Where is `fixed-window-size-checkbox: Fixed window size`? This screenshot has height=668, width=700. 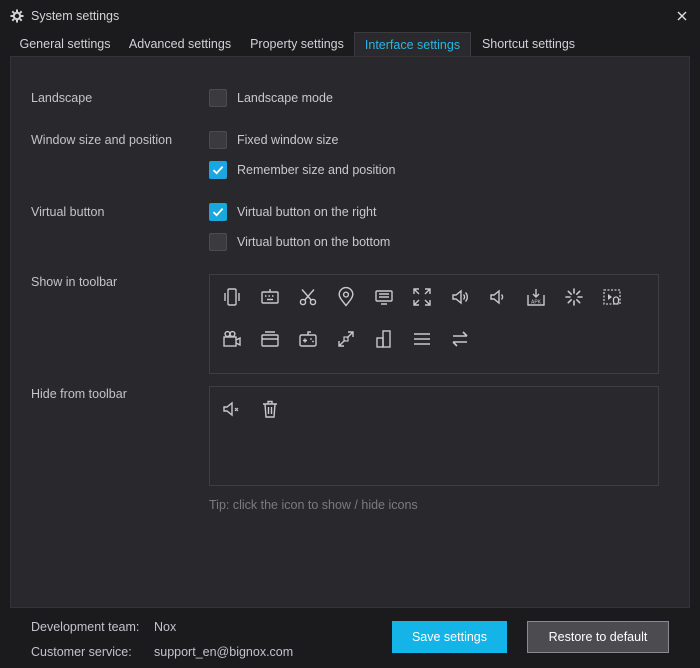 fixed-window-size-checkbox: Fixed window size is located at coordinates (273, 140).